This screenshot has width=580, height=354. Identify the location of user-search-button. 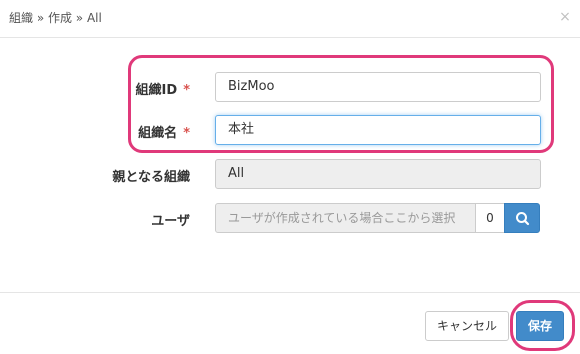
(522, 218).